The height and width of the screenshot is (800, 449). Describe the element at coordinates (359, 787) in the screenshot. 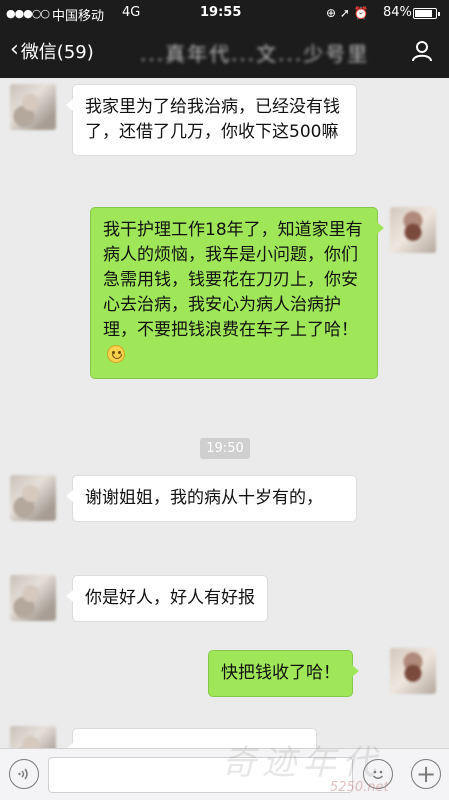

I see `watermark-url: 5250.net` at that location.